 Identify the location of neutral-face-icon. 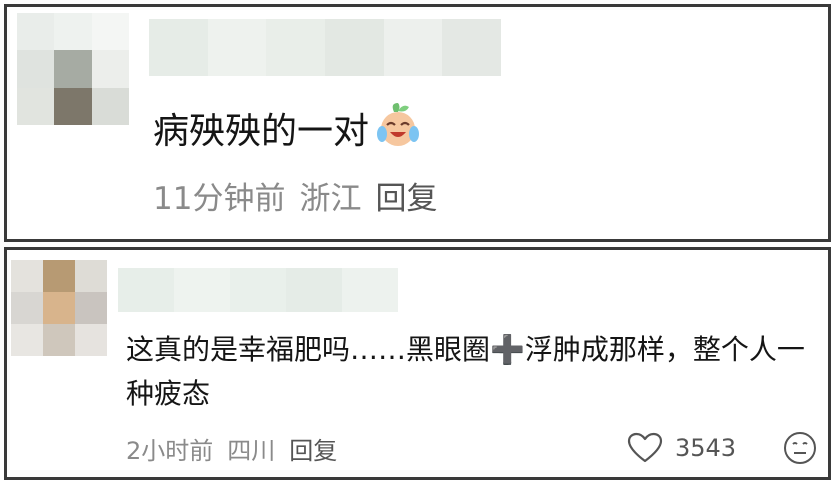
(800, 448).